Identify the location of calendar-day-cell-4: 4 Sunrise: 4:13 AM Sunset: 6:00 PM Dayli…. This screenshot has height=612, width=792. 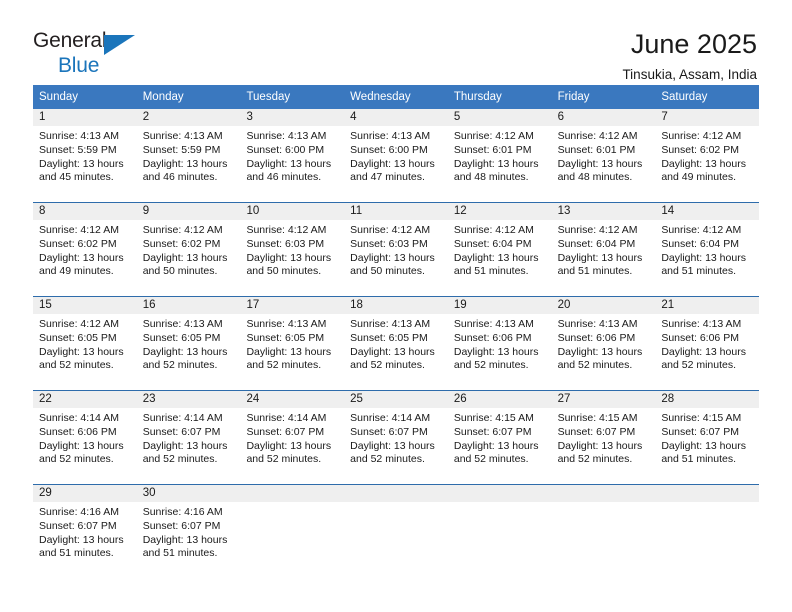
(396, 156).